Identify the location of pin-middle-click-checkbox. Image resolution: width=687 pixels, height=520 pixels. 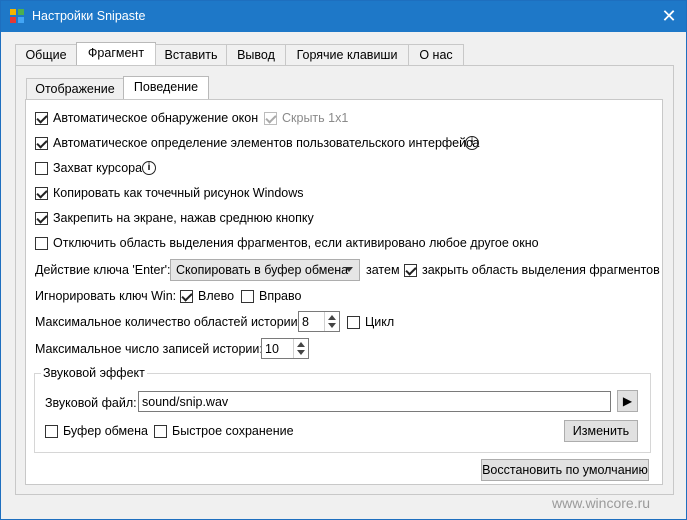
(41, 218).